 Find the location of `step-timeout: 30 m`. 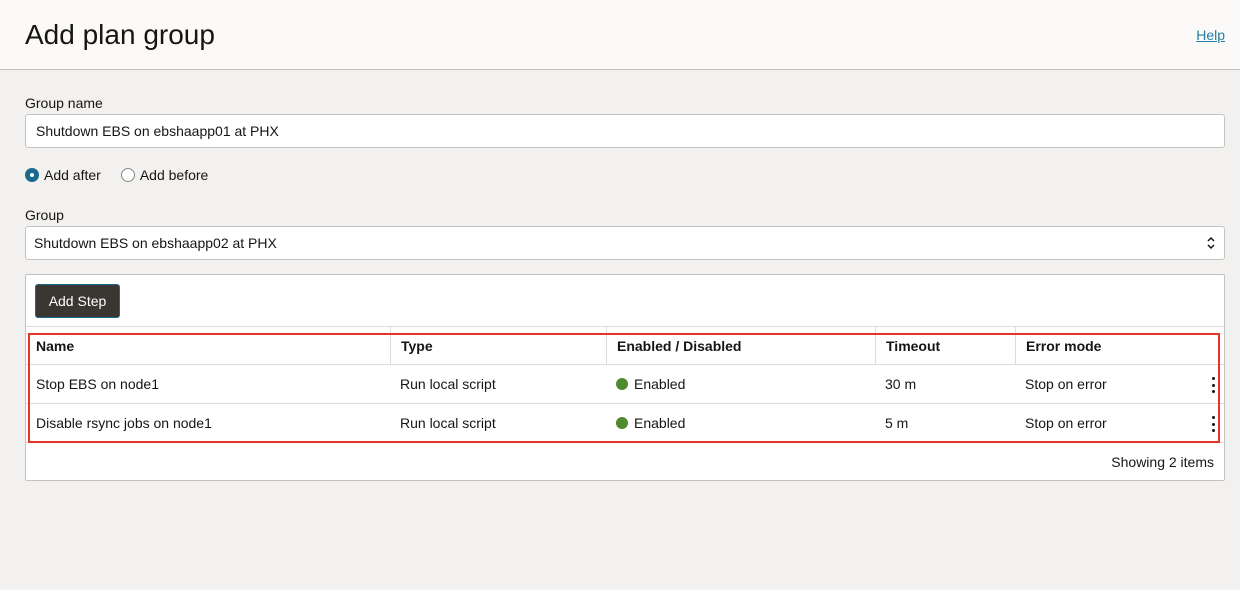

step-timeout: 30 m is located at coordinates (901, 384).